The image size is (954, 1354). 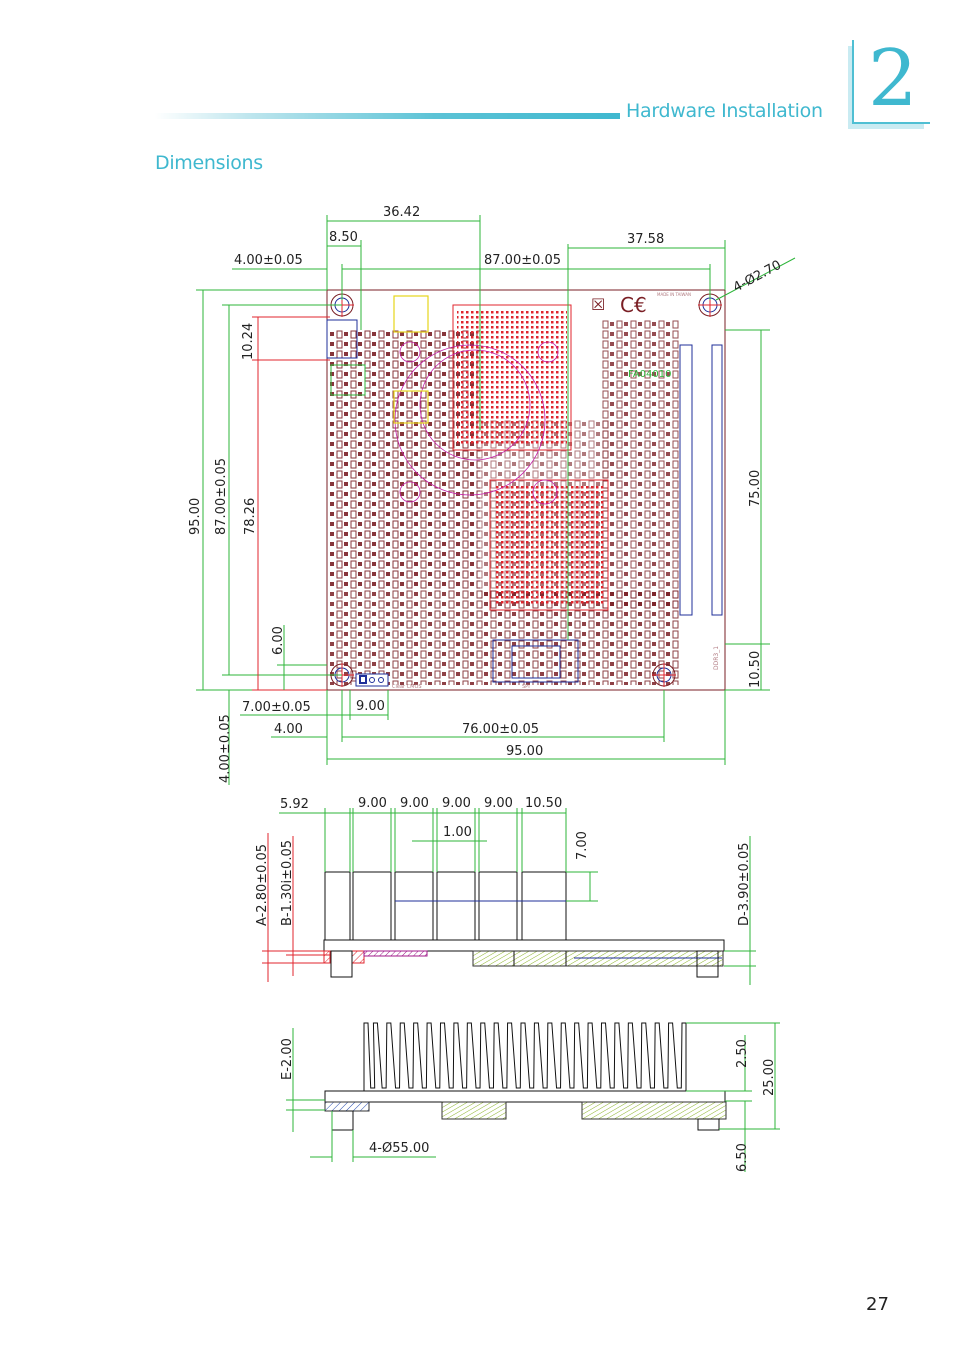 I want to click on dim-4-00-left: 4.00±0.05, so click(x=225, y=737).